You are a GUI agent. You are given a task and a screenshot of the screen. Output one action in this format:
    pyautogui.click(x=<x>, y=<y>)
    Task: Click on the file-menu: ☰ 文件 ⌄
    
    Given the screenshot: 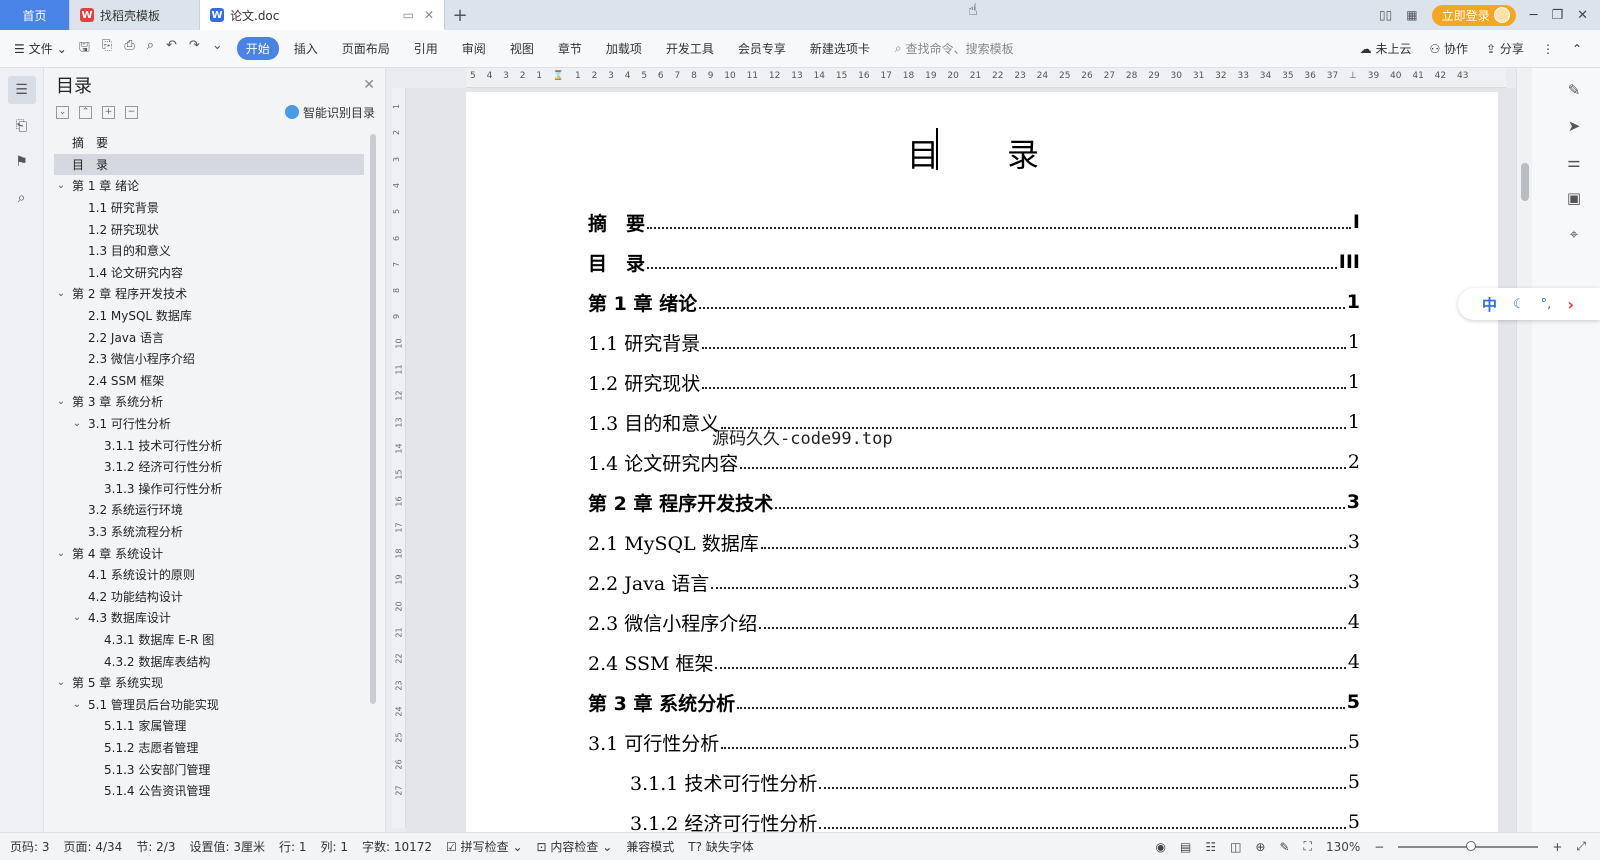 What is the action you would take?
    pyautogui.click(x=40, y=48)
    